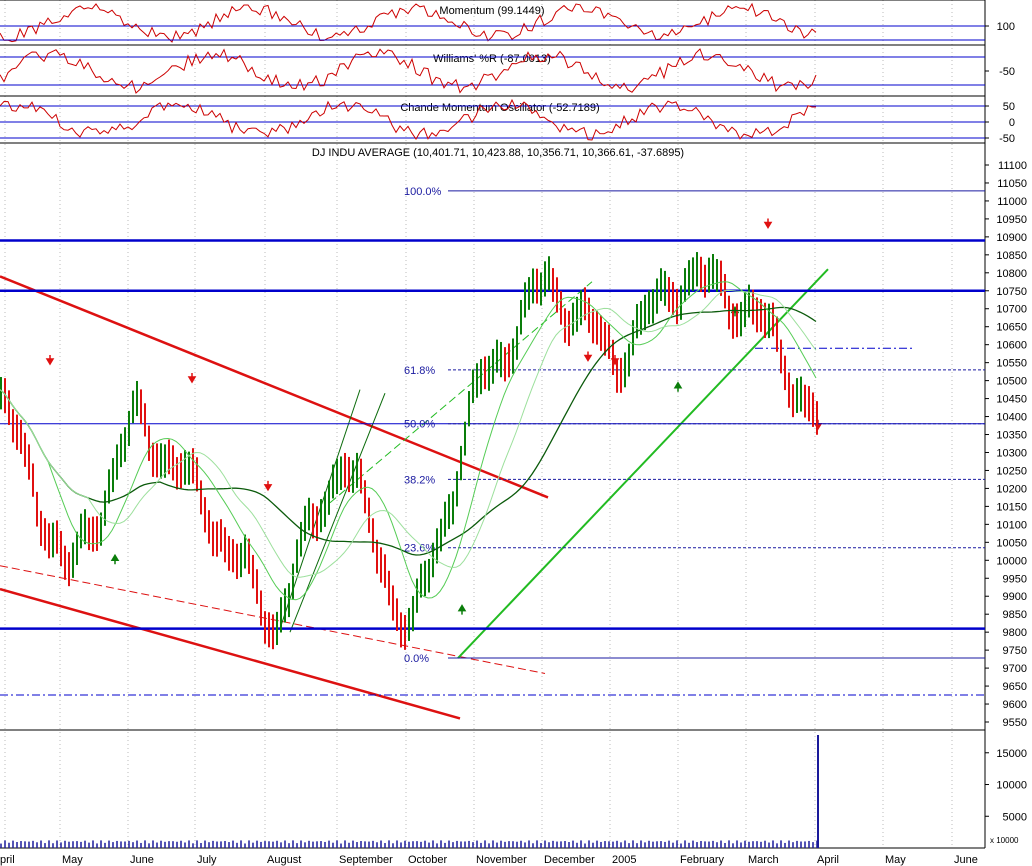  What do you see at coordinates (1011, 256) in the screenshot?
I see `price-tick-label: 10850` at bounding box center [1011, 256].